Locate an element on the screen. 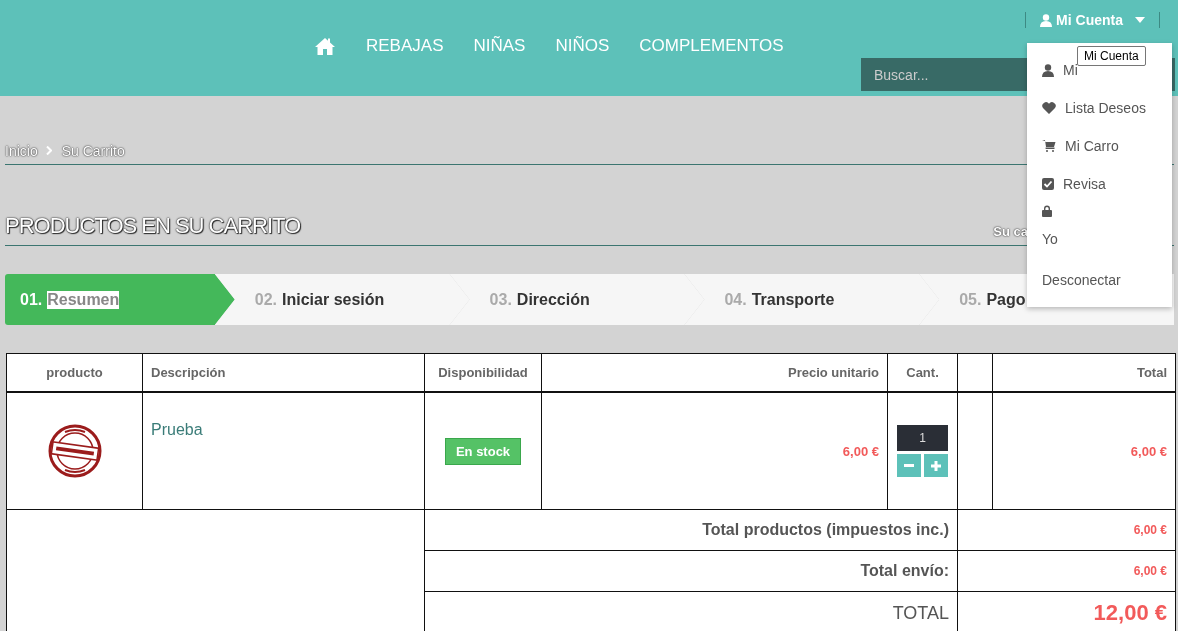 The image size is (1178, 631). column-header: Descripción is located at coordinates (283, 372).